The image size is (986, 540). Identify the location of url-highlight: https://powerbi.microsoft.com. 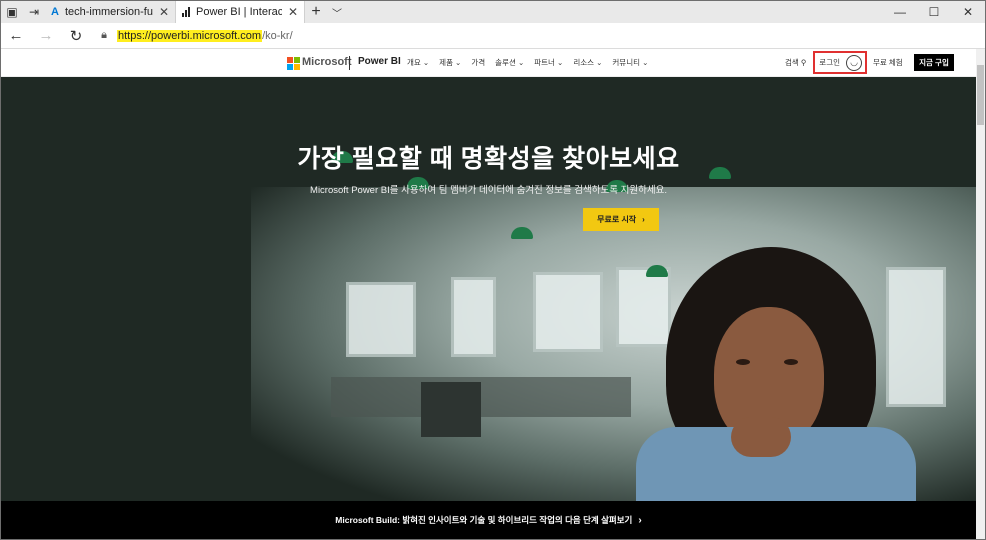
(190, 35).